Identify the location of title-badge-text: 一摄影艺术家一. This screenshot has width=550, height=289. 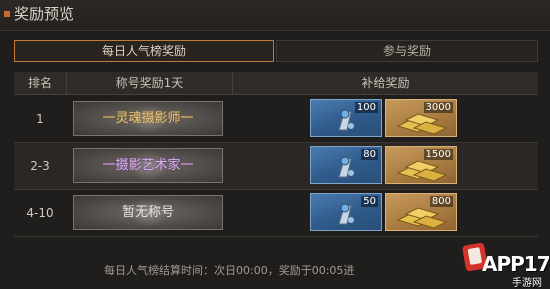
(148, 165).